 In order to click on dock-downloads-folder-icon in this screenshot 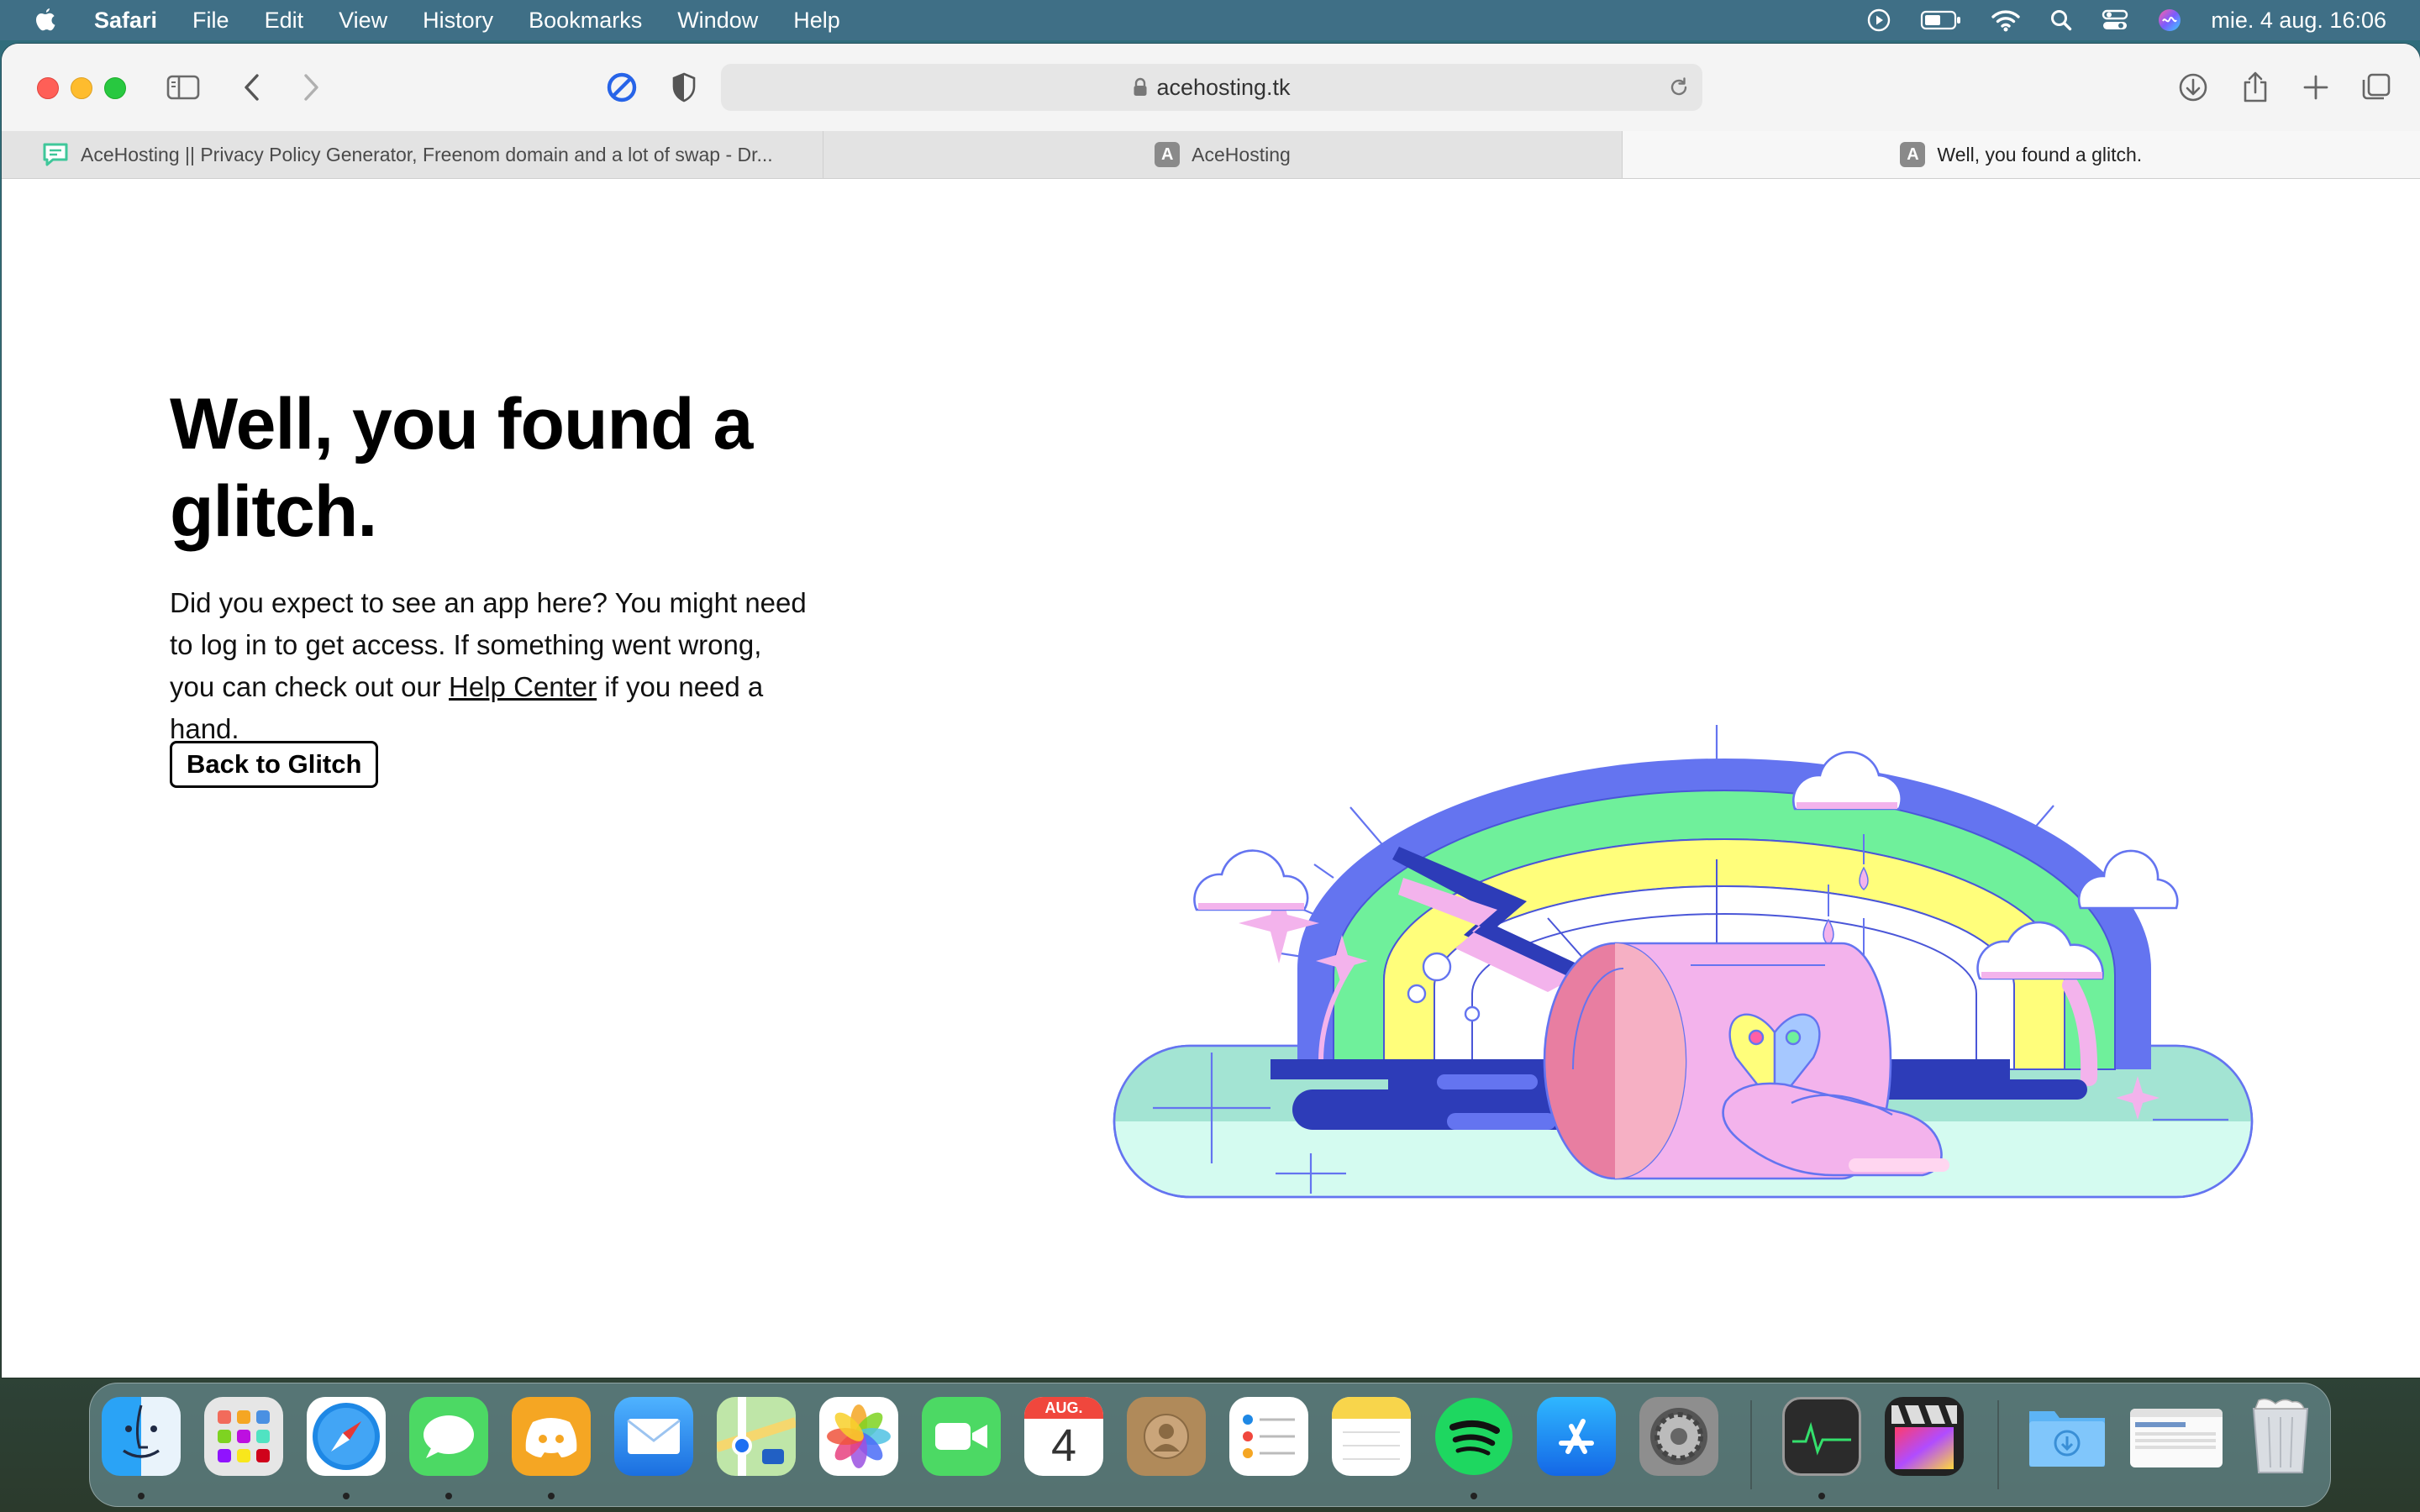, I will do `click(2067, 1436)`.